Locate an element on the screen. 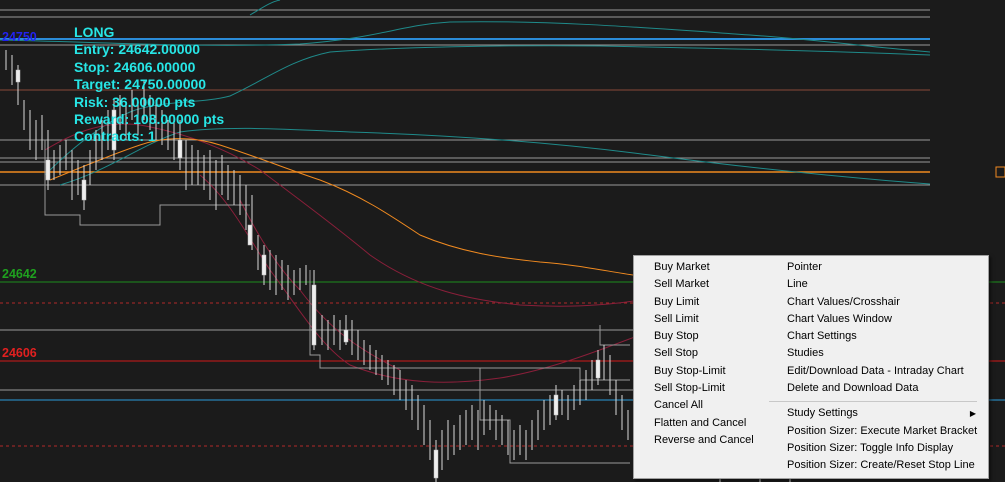 This screenshot has height=482, width=1005. menu-buy-stop-limit: Buy Stop-Limit is located at coordinates (704, 371).